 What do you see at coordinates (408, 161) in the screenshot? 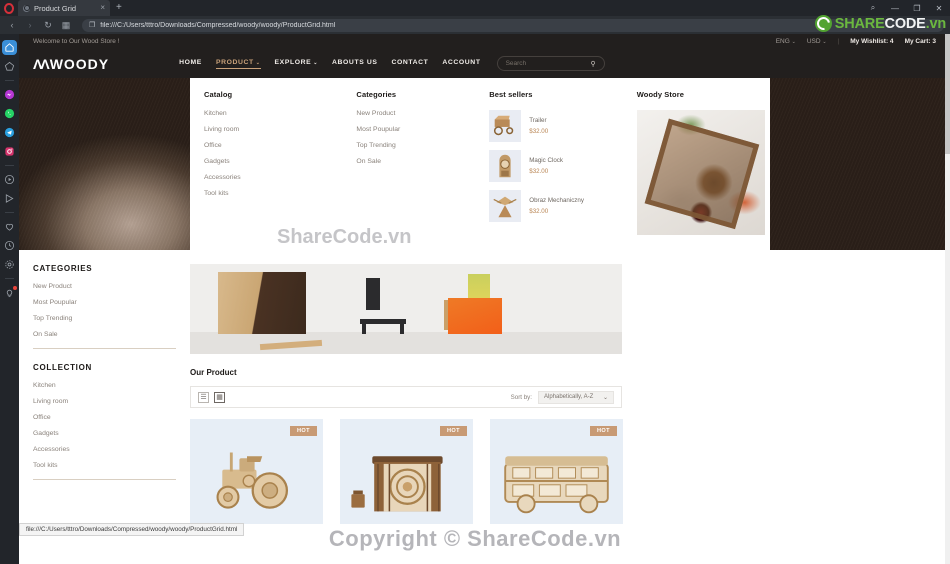
I see `megamenu-category-on-sale: On Sale` at bounding box center [408, 161].